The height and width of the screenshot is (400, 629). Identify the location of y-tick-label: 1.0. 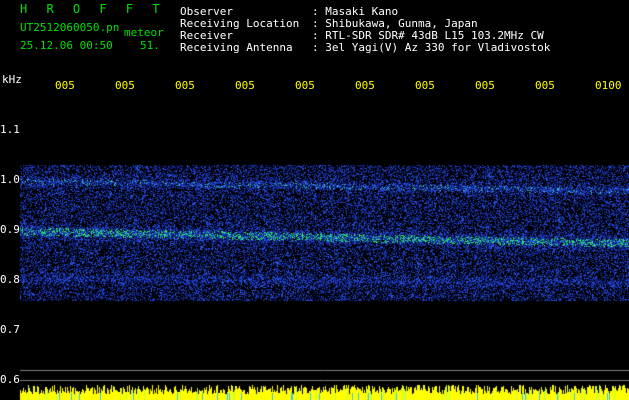
(10, 179).